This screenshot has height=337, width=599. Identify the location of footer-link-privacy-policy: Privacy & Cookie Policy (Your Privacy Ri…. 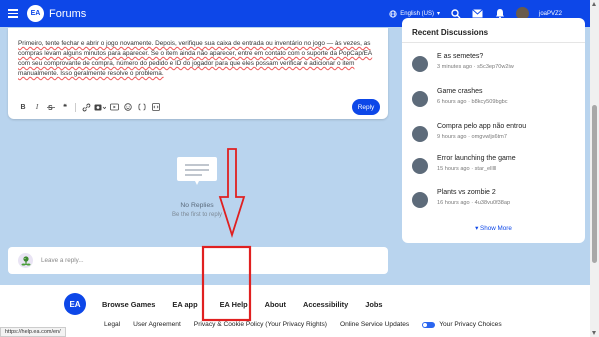
(260, 324).